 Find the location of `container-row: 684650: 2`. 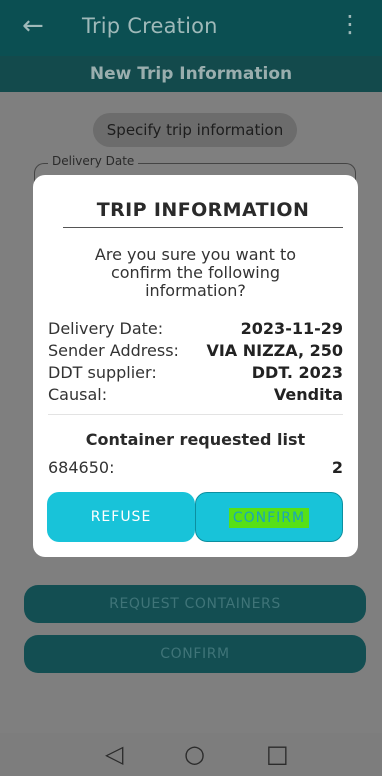

container-row: 684650: 2 is located at coordinates (195, 467).